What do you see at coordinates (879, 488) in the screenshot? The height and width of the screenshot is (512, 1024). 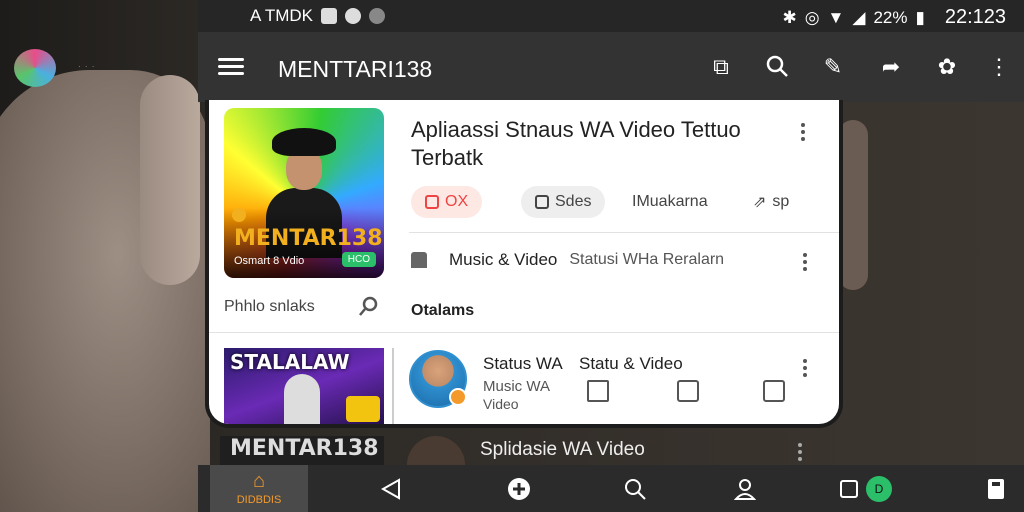 I see `library-badge: D` at bounding box center [879, 488].